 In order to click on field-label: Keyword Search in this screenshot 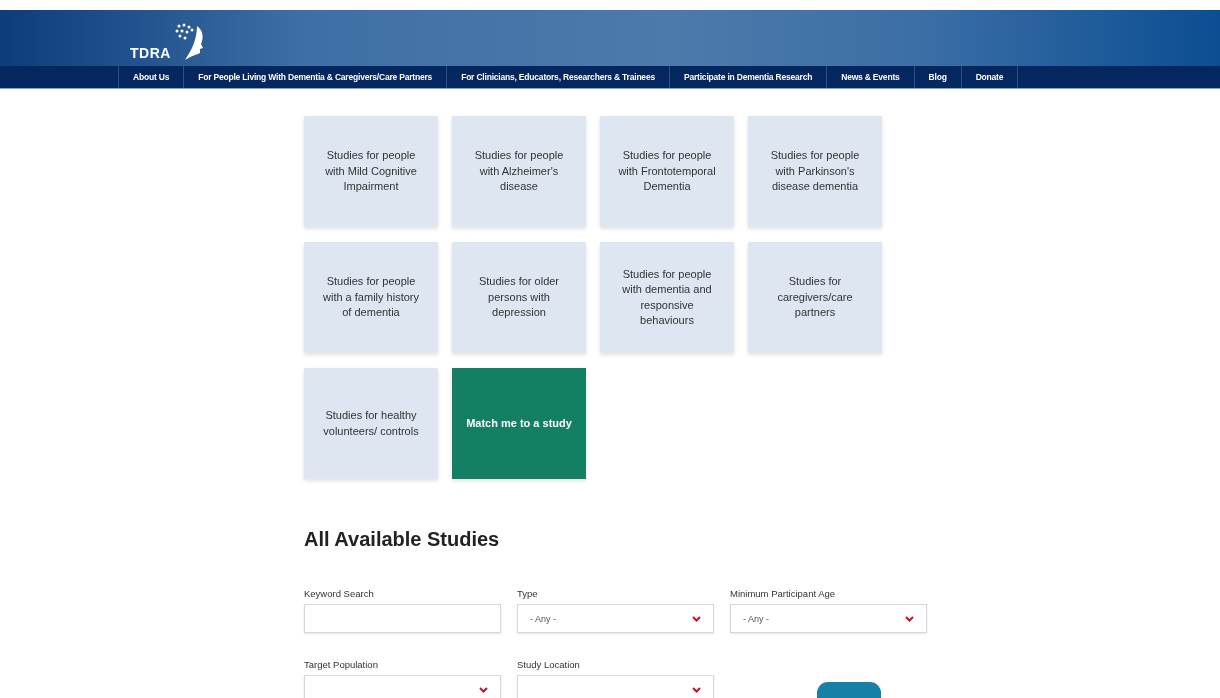, I will do `click(339, 593)`.